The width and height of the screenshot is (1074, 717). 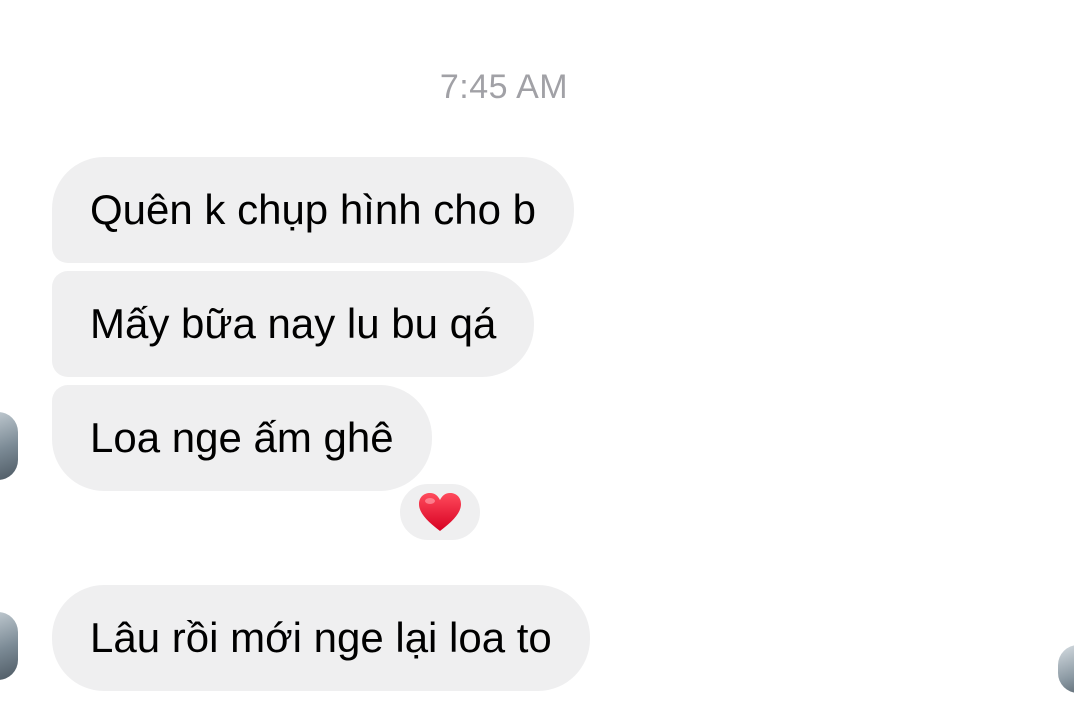 I want to click on message-bubble: Loa nge ấm ghê, so click(x=242, y=438).